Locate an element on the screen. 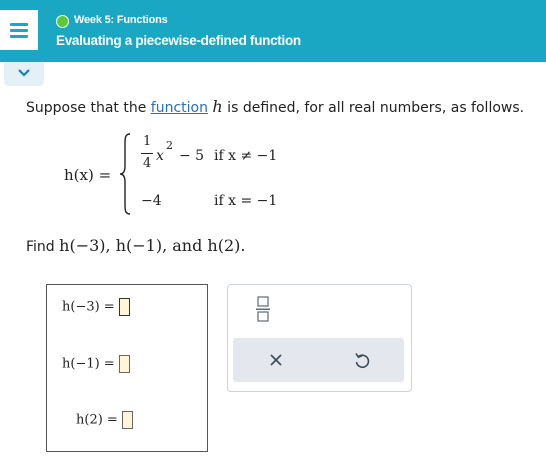 This screenshot has height=470, width=546. prompt-text-start: Suppose that the is located at coordinates (88, 108).